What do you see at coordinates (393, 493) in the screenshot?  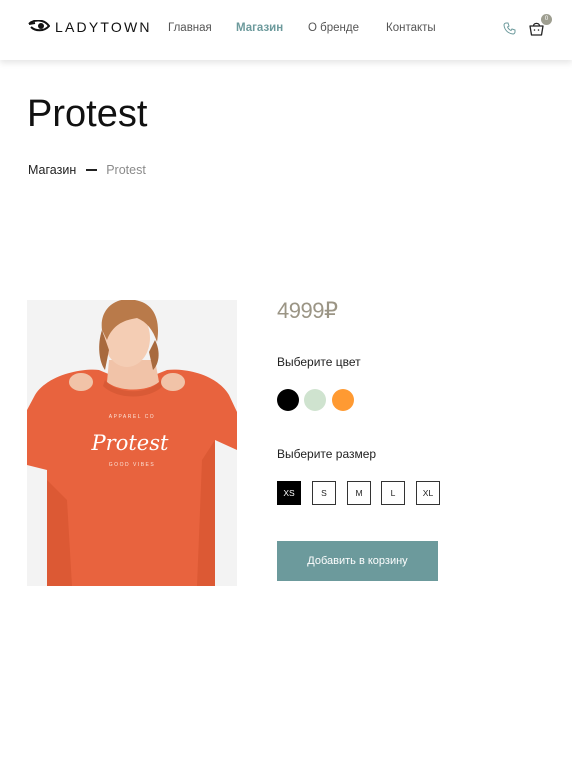 I see `size-option-l: L` at bounding box center [393, 493].